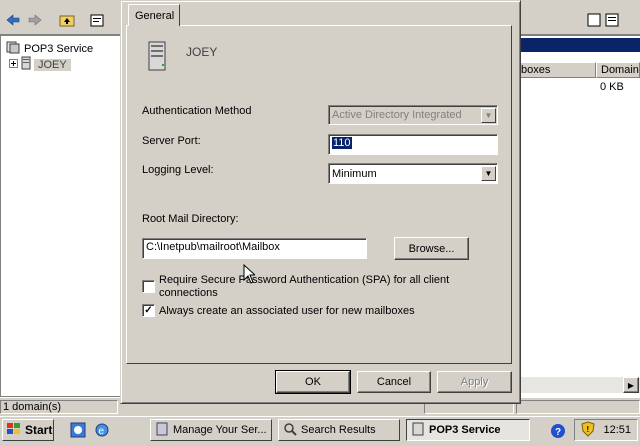  I want to click on expand-plus-icon, so click(13, 64).